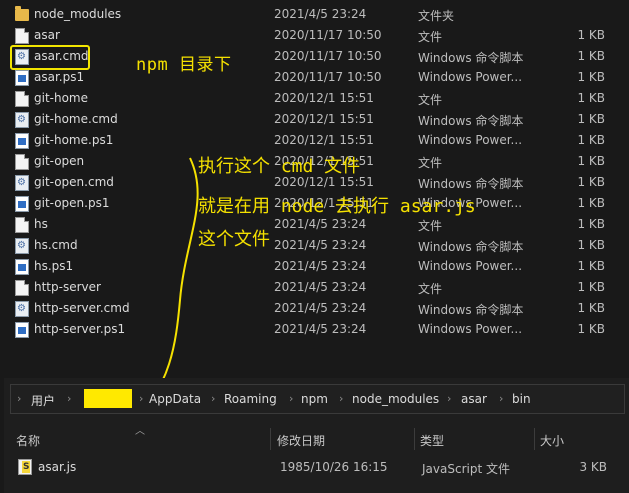 This screenshot has height=493, width=629. I want to click on sort-up-icon: ︿, so click(140, 429).